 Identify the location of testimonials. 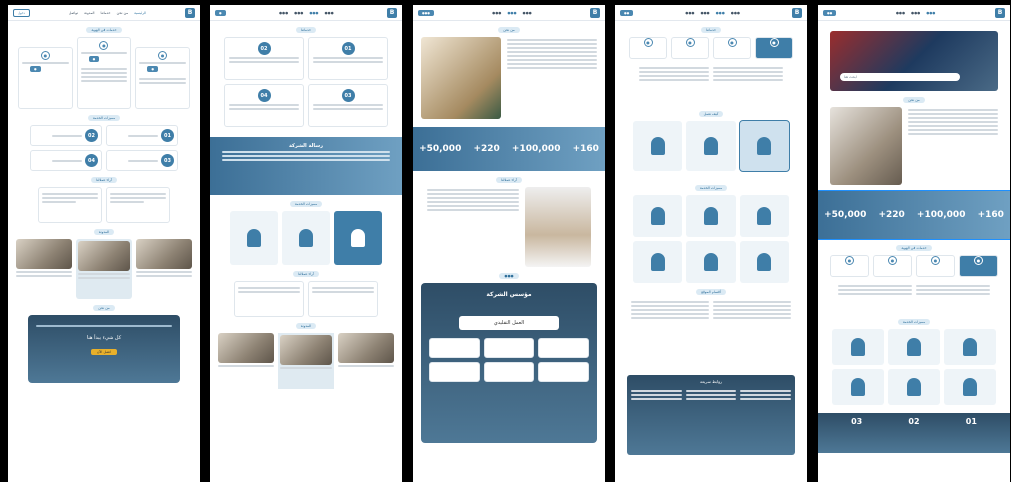
(306, 299).